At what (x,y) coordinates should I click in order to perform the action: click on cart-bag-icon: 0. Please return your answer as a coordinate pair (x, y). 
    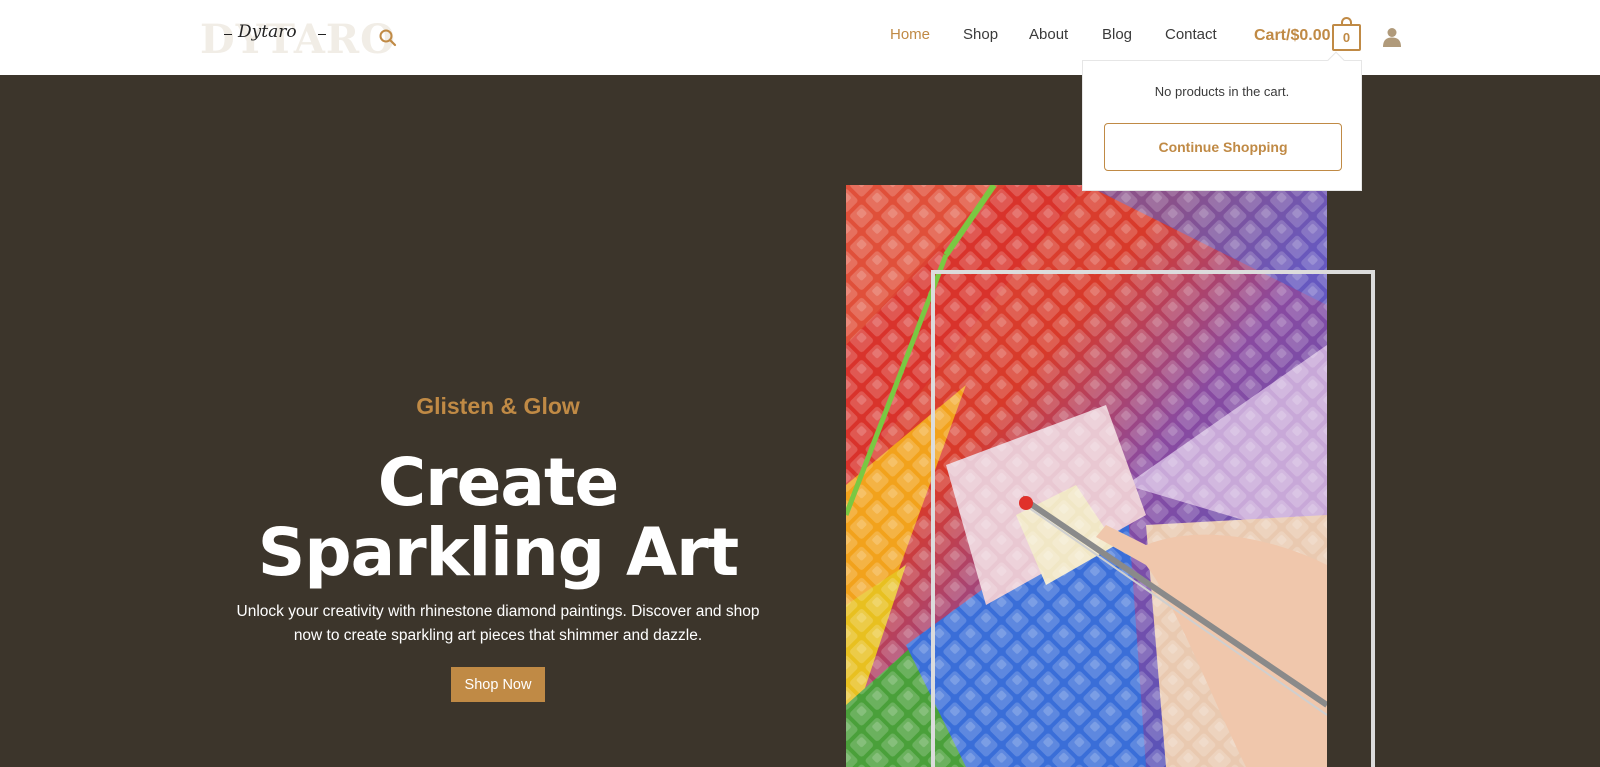
    Looking at the image, I should click on (1346, 34).